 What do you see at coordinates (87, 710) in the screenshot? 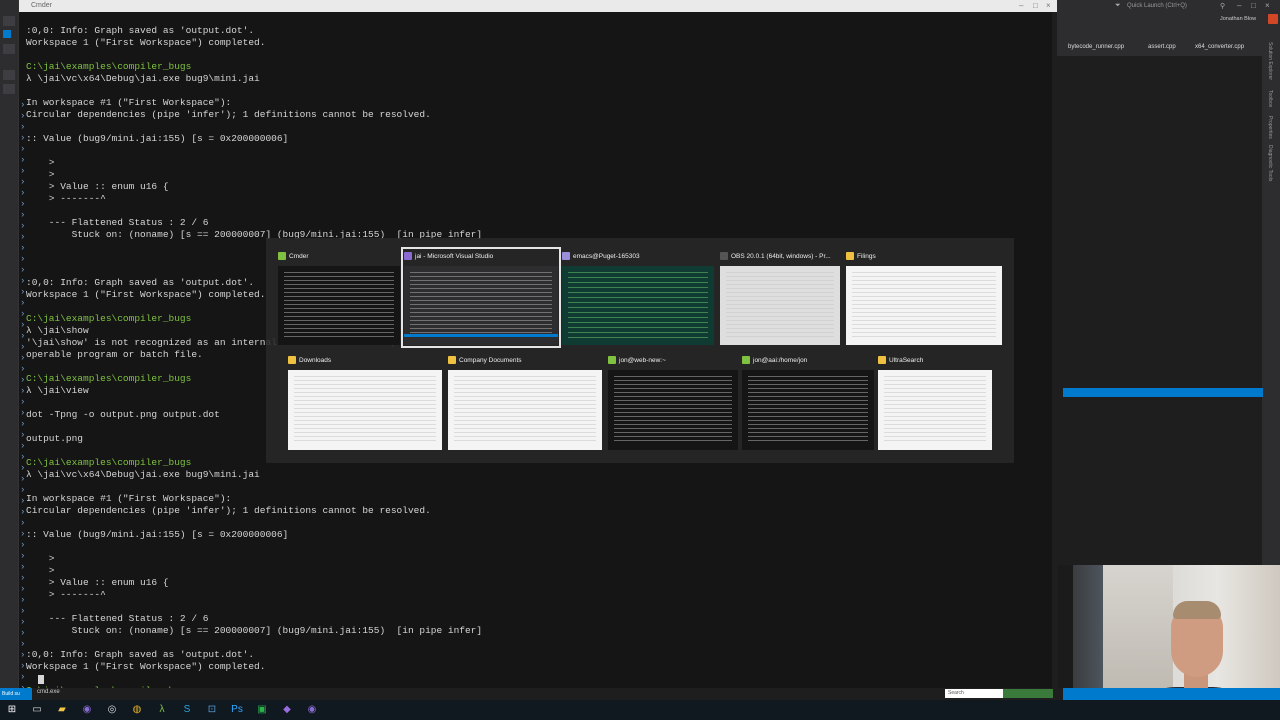
I see `emacs-icon: ◉` at bounding box center [87, 710].